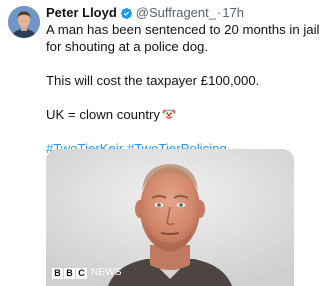 This screenshot has height=286, width=320. I want to click on tweet-header: Peter Lloyd @Suffragent_ · 17h, so click(145, 13).